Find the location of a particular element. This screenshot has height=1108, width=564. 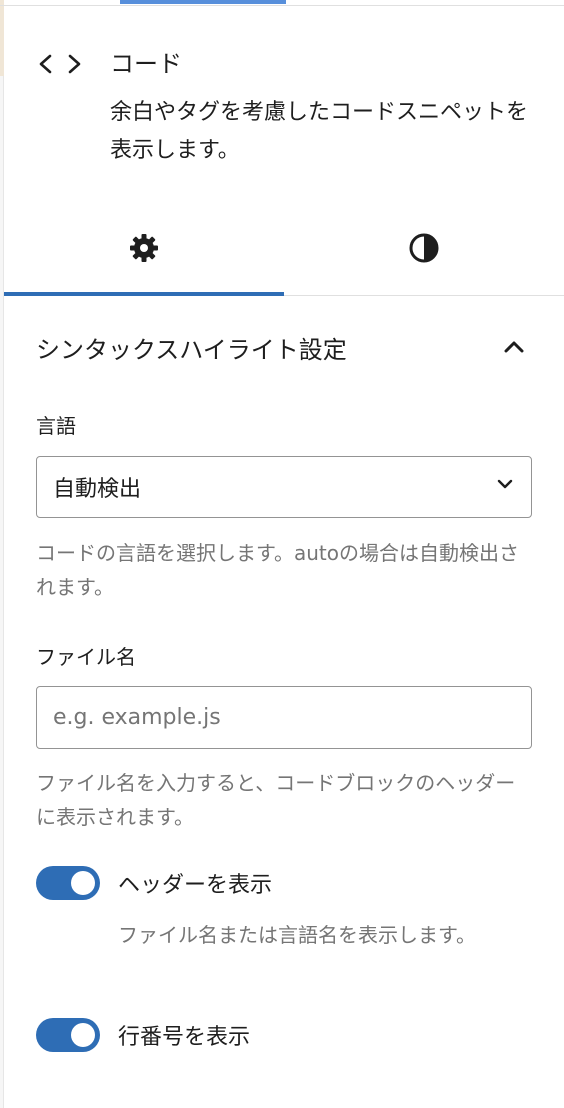

filename-help-text: ファイル名を入力すると、コードブロックのヘッダーに表示されます。 is located at coordinates (276, 800).